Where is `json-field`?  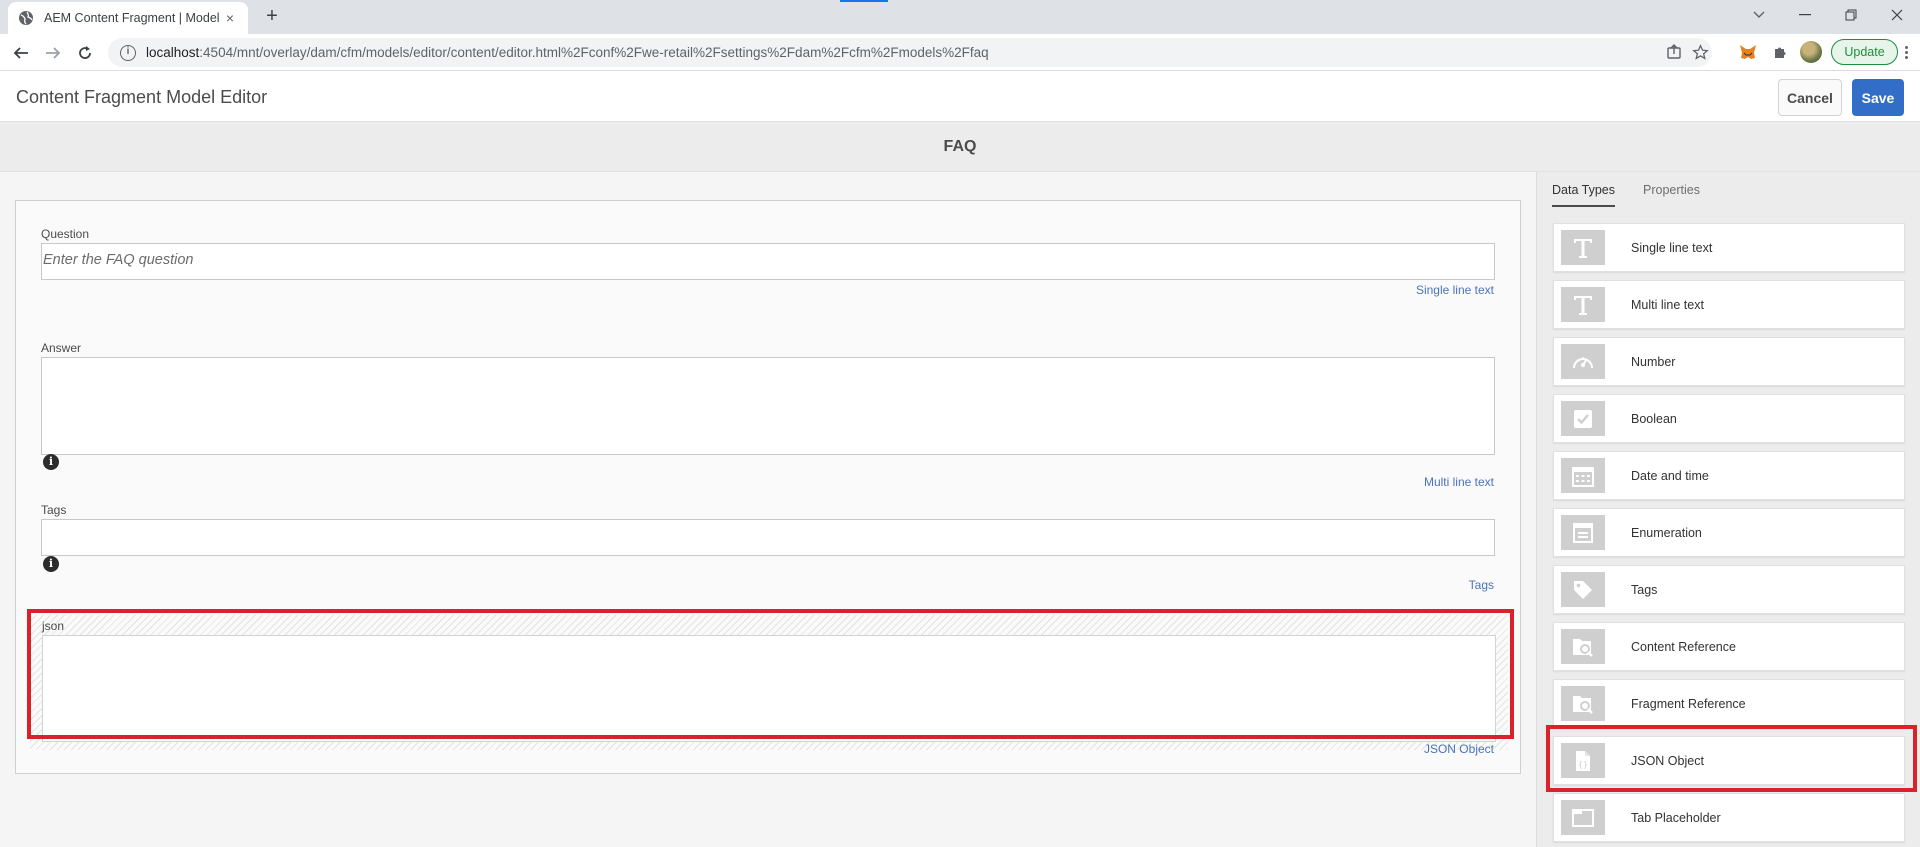
json-field is located at coordinates (769, 688).